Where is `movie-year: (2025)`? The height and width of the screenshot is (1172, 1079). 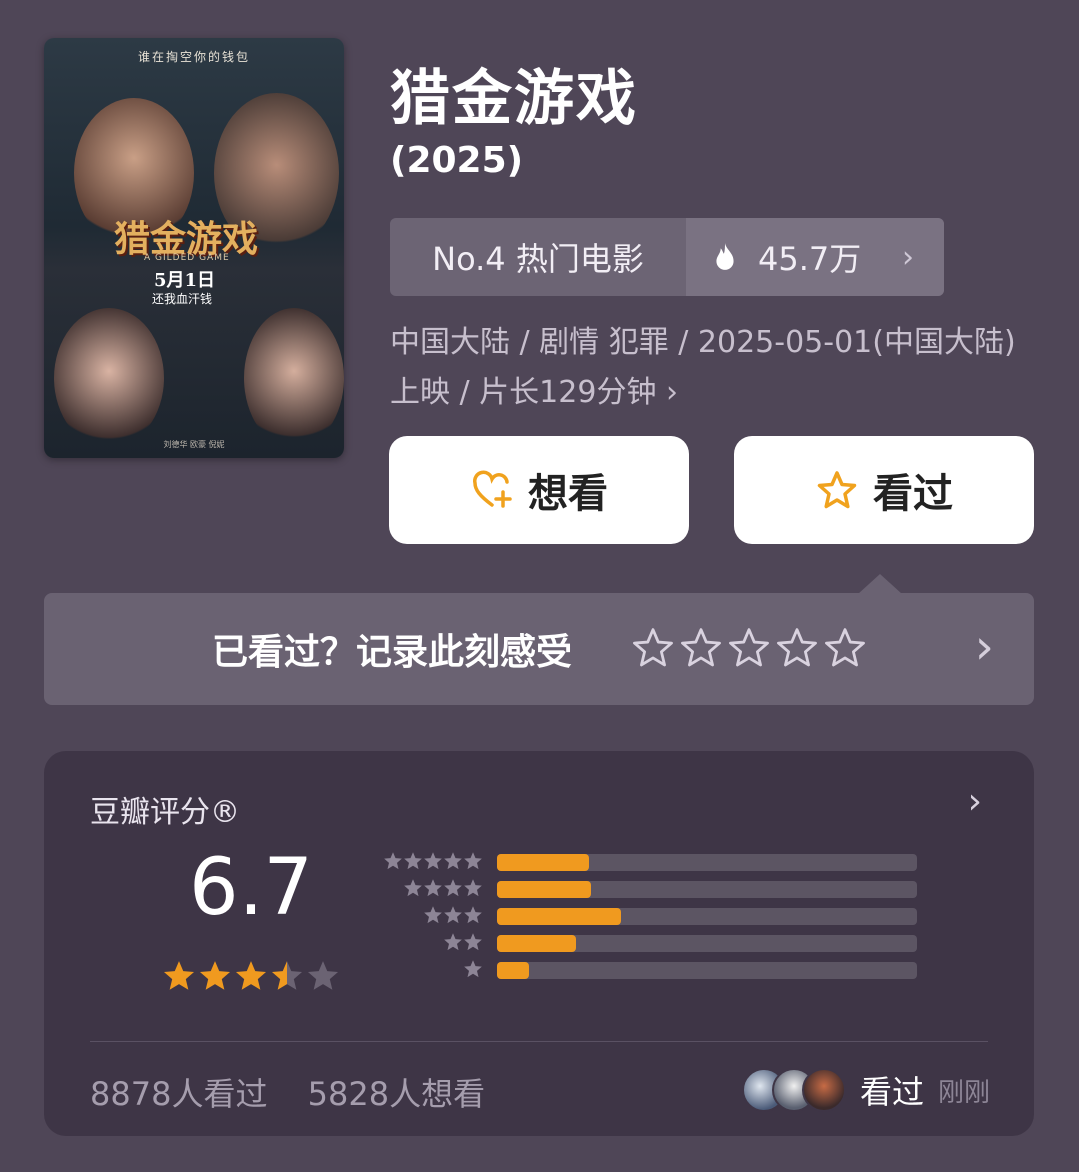 movie-year: (2025) is located at coordinates (457, 160).